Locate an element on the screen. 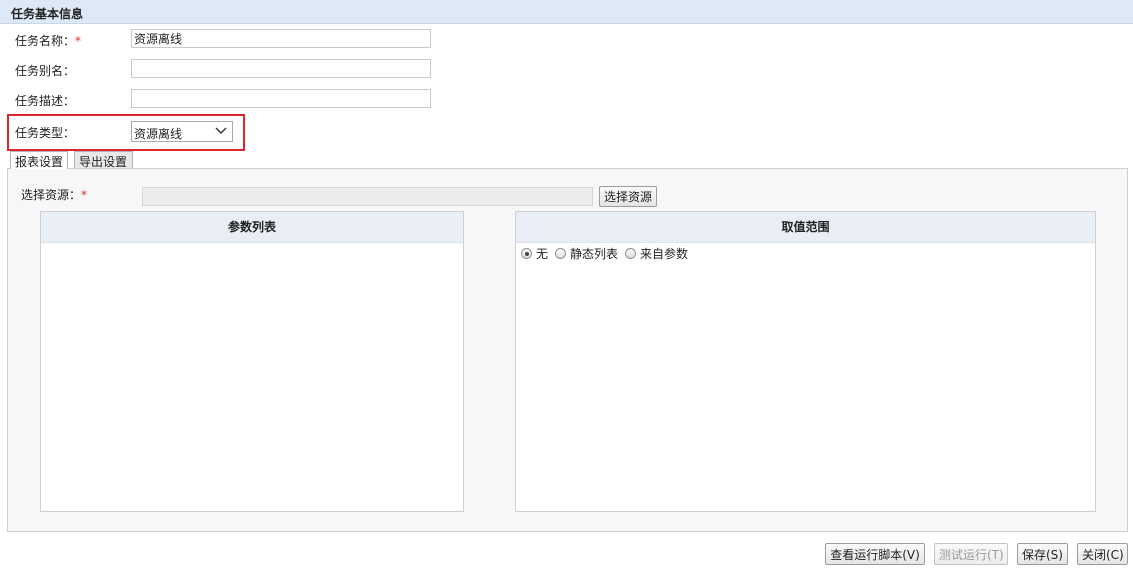  task-name-label-text: 任务名称： is located at coordinates (45, 41).